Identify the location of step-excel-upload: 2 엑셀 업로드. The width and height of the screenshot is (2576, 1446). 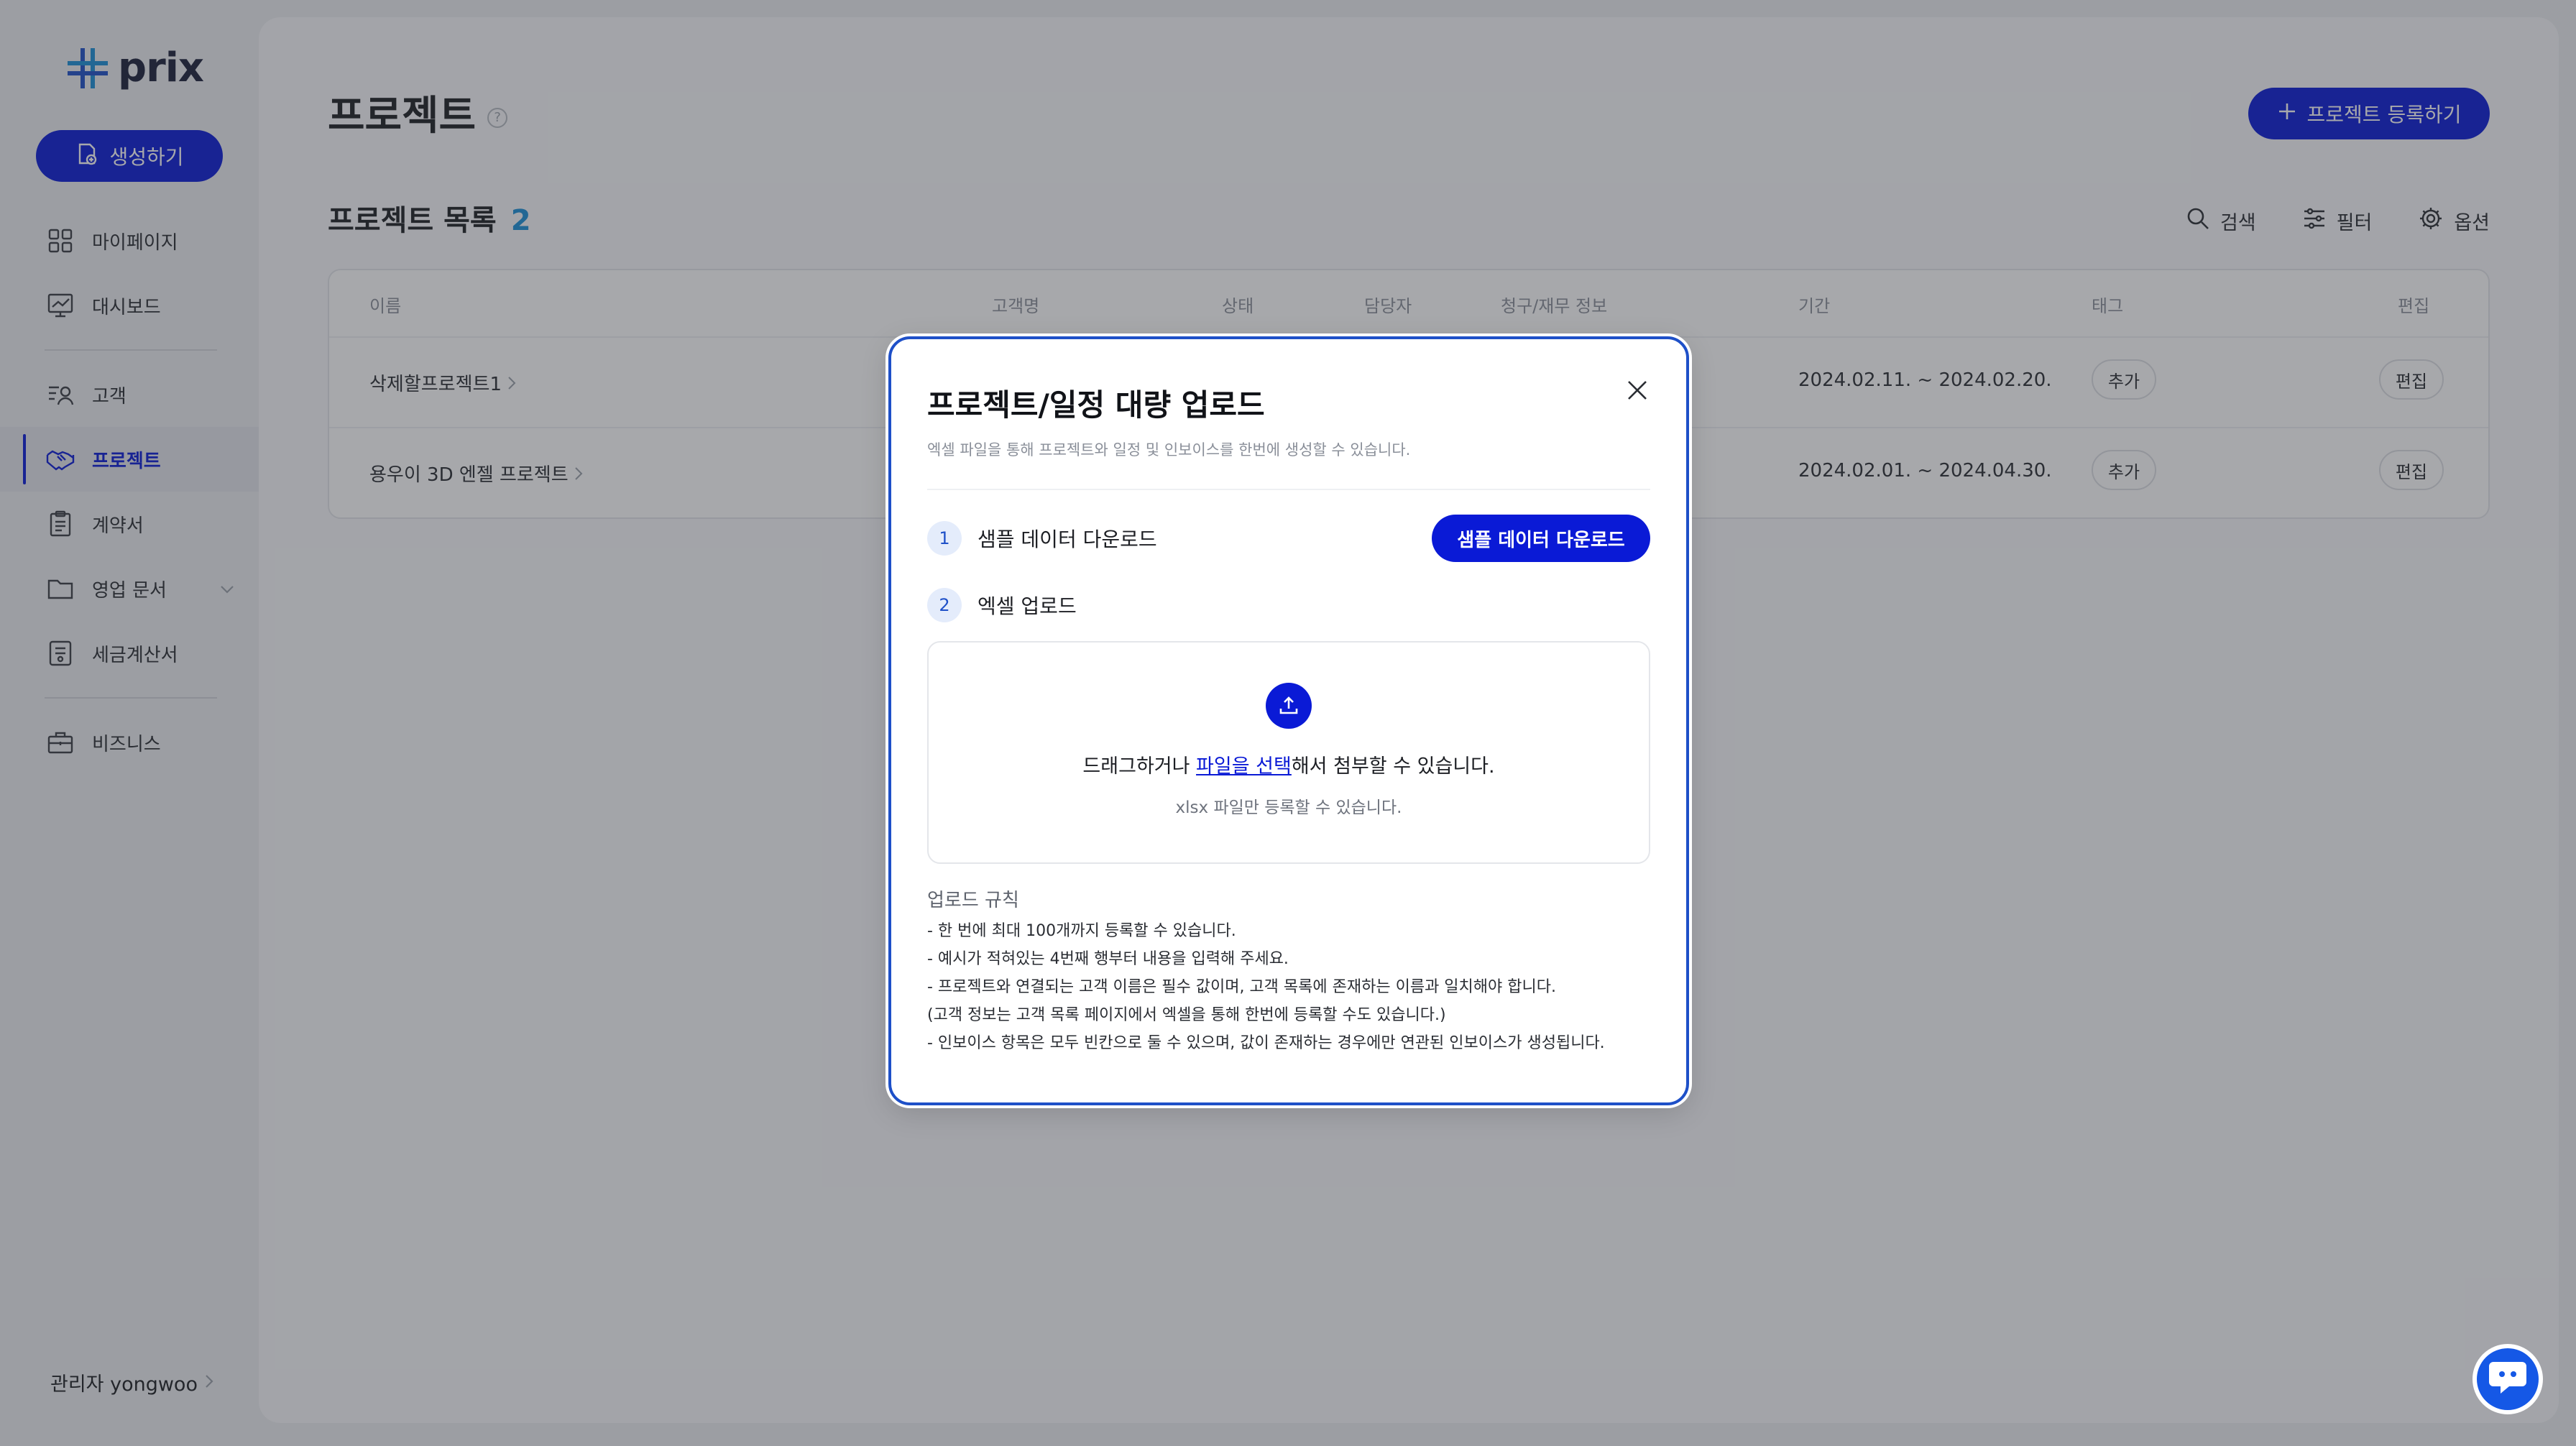
(1002, 605).